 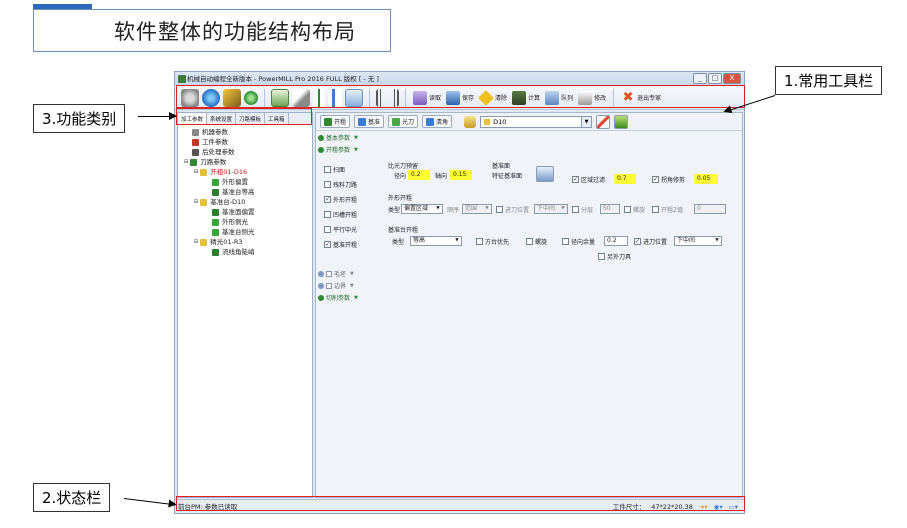 What do you see at coordinates (732, 78) in the screenshot?
I see `close-button: X` at bounding box center [732, 78].